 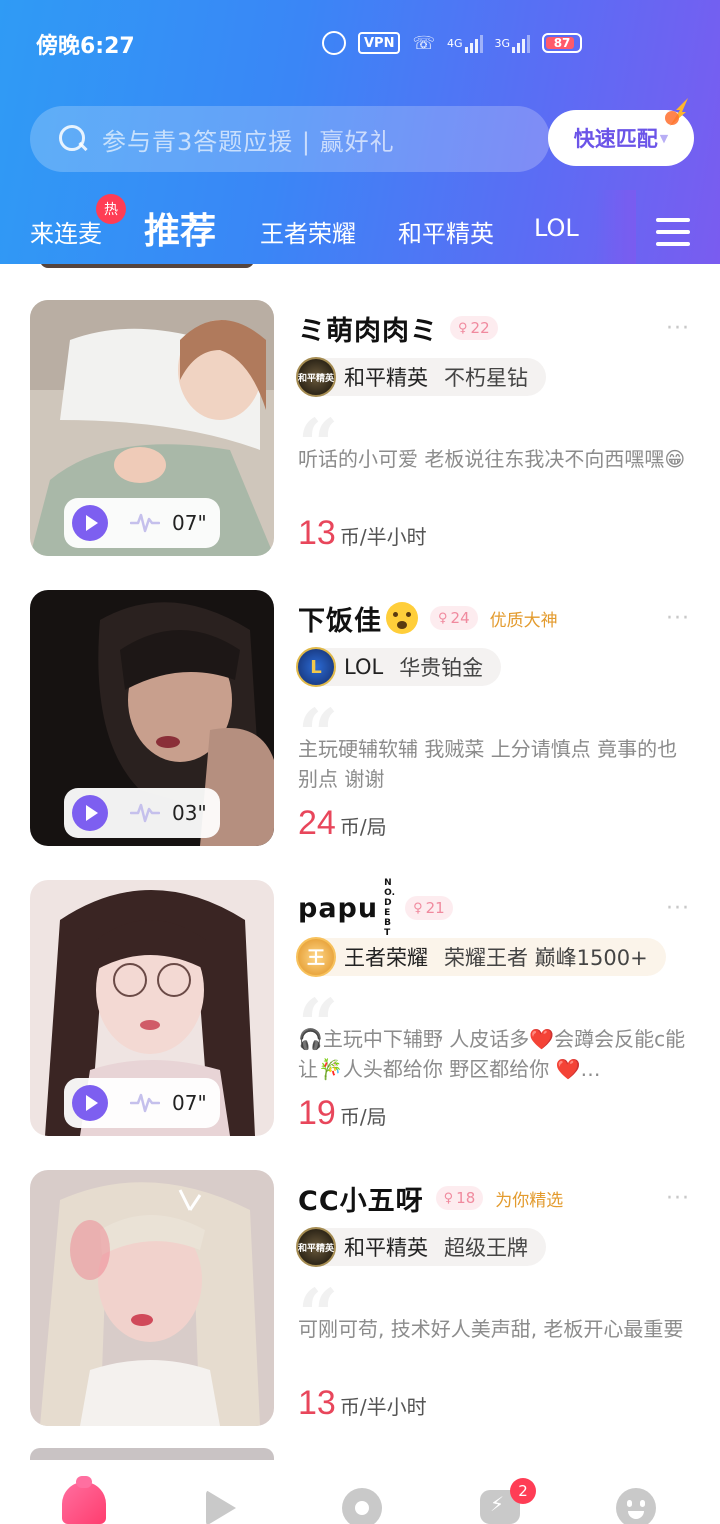 I want to click on nav-record, so click(x=362, y=1501).